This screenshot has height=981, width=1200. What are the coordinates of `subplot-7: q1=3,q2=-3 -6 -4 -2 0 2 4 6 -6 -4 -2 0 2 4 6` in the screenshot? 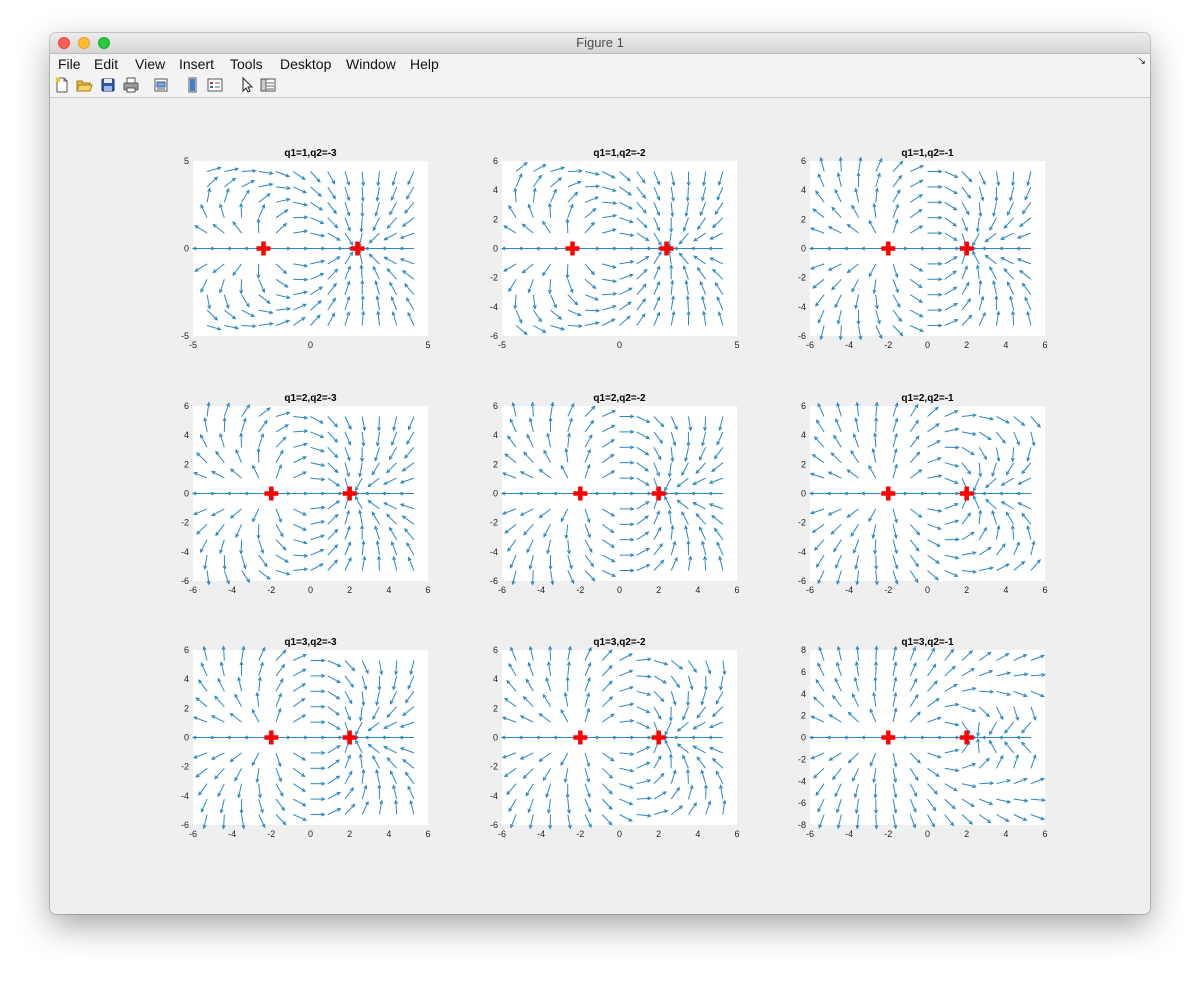 It's located at (306, 738).